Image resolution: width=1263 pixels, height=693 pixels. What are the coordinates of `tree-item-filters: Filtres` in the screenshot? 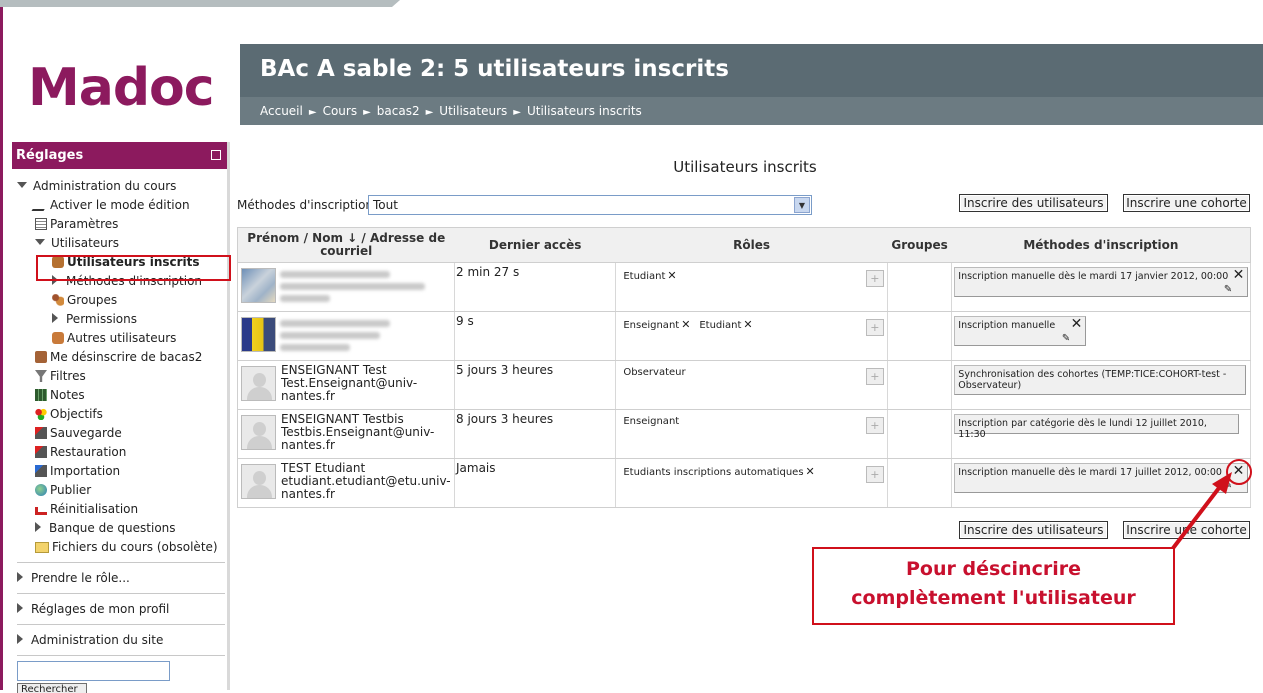 It's located at (60, 376).